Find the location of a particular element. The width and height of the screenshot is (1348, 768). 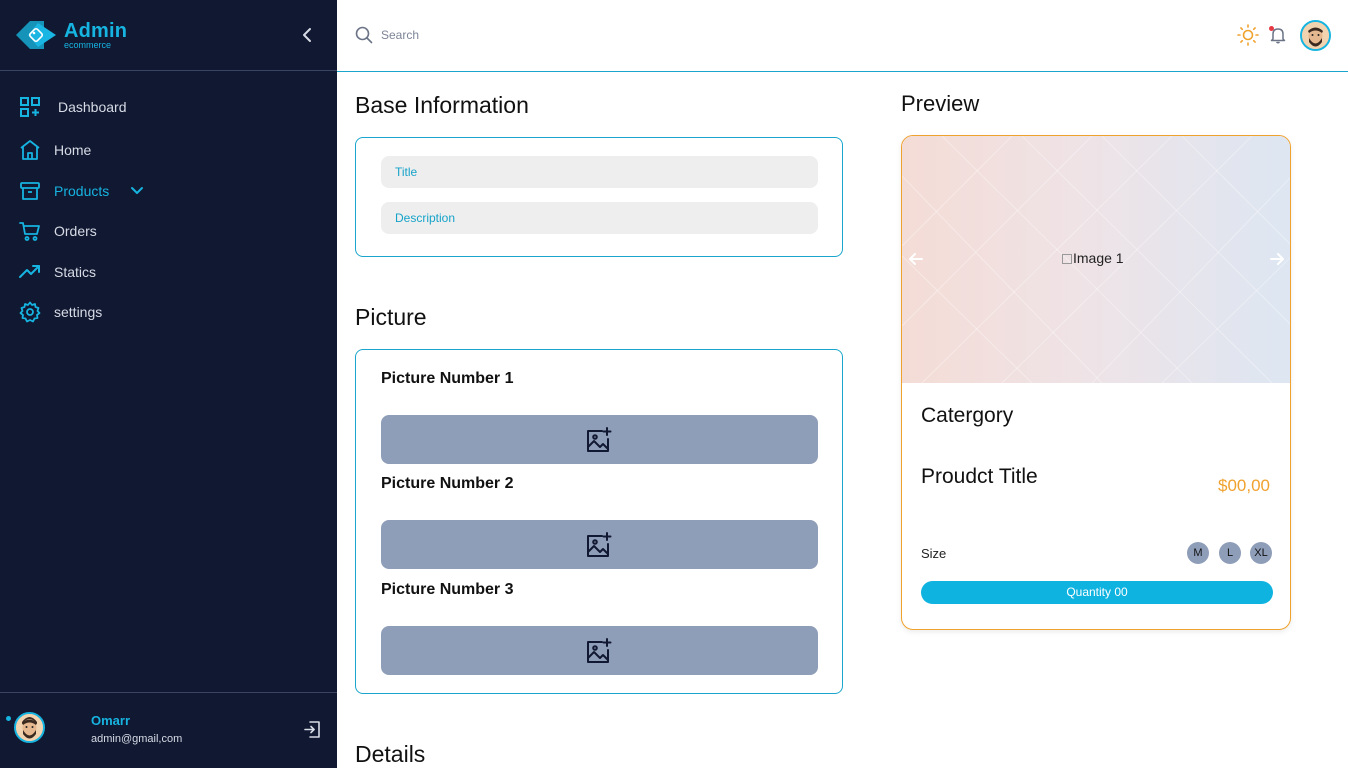

base-information-heading: Base Information is located at coordinates (442, 105).